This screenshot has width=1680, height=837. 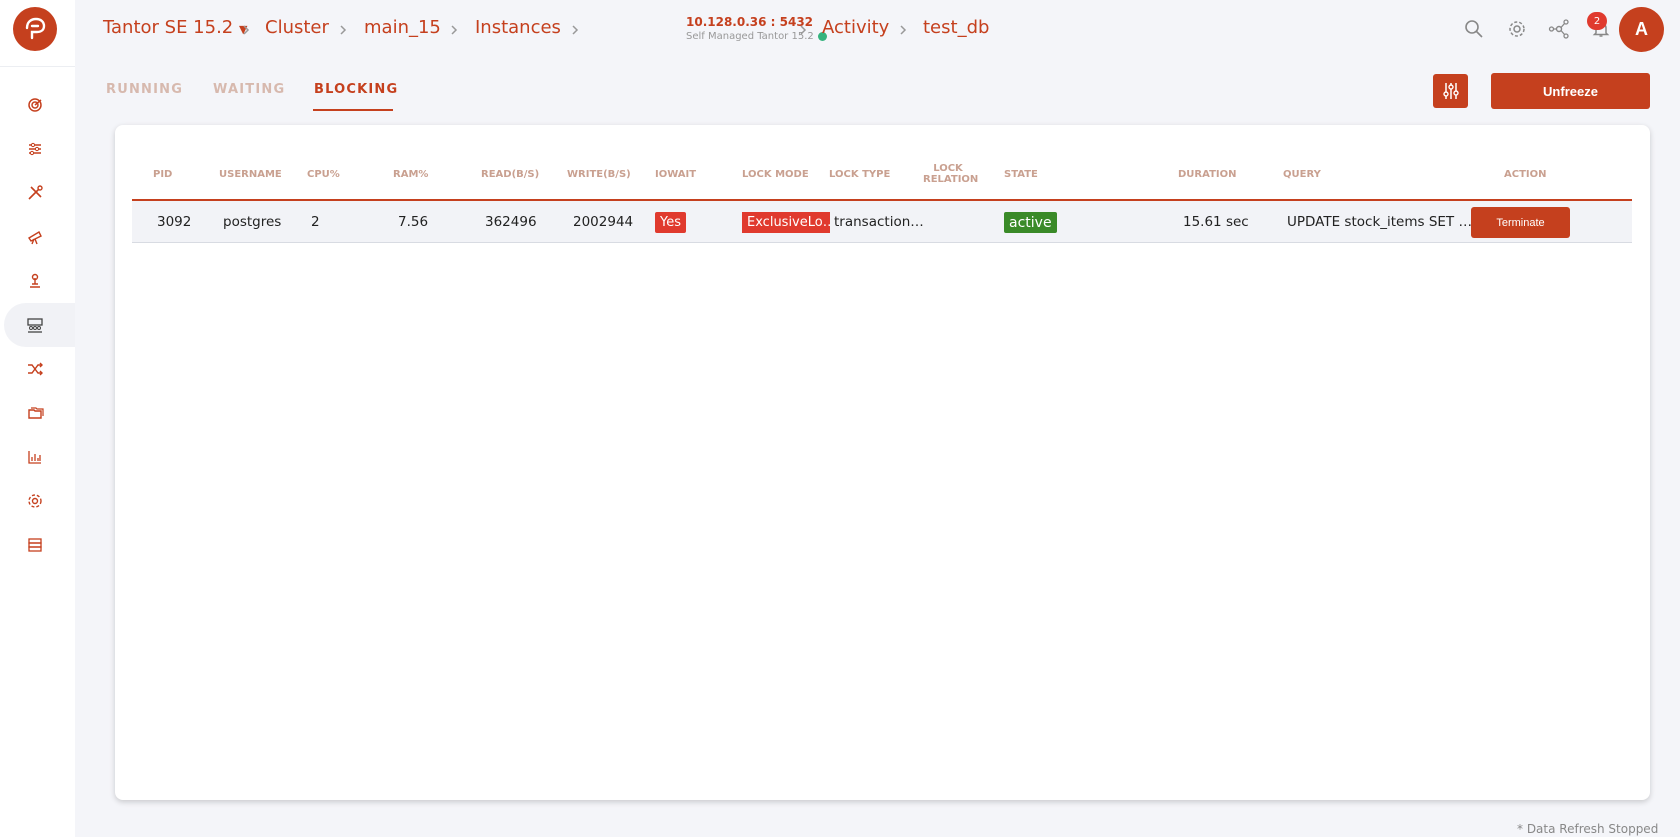 What do you see at coordinates (34, 325) in the screenshot?
I see `activity-icon` at bounding box center [34, 325].